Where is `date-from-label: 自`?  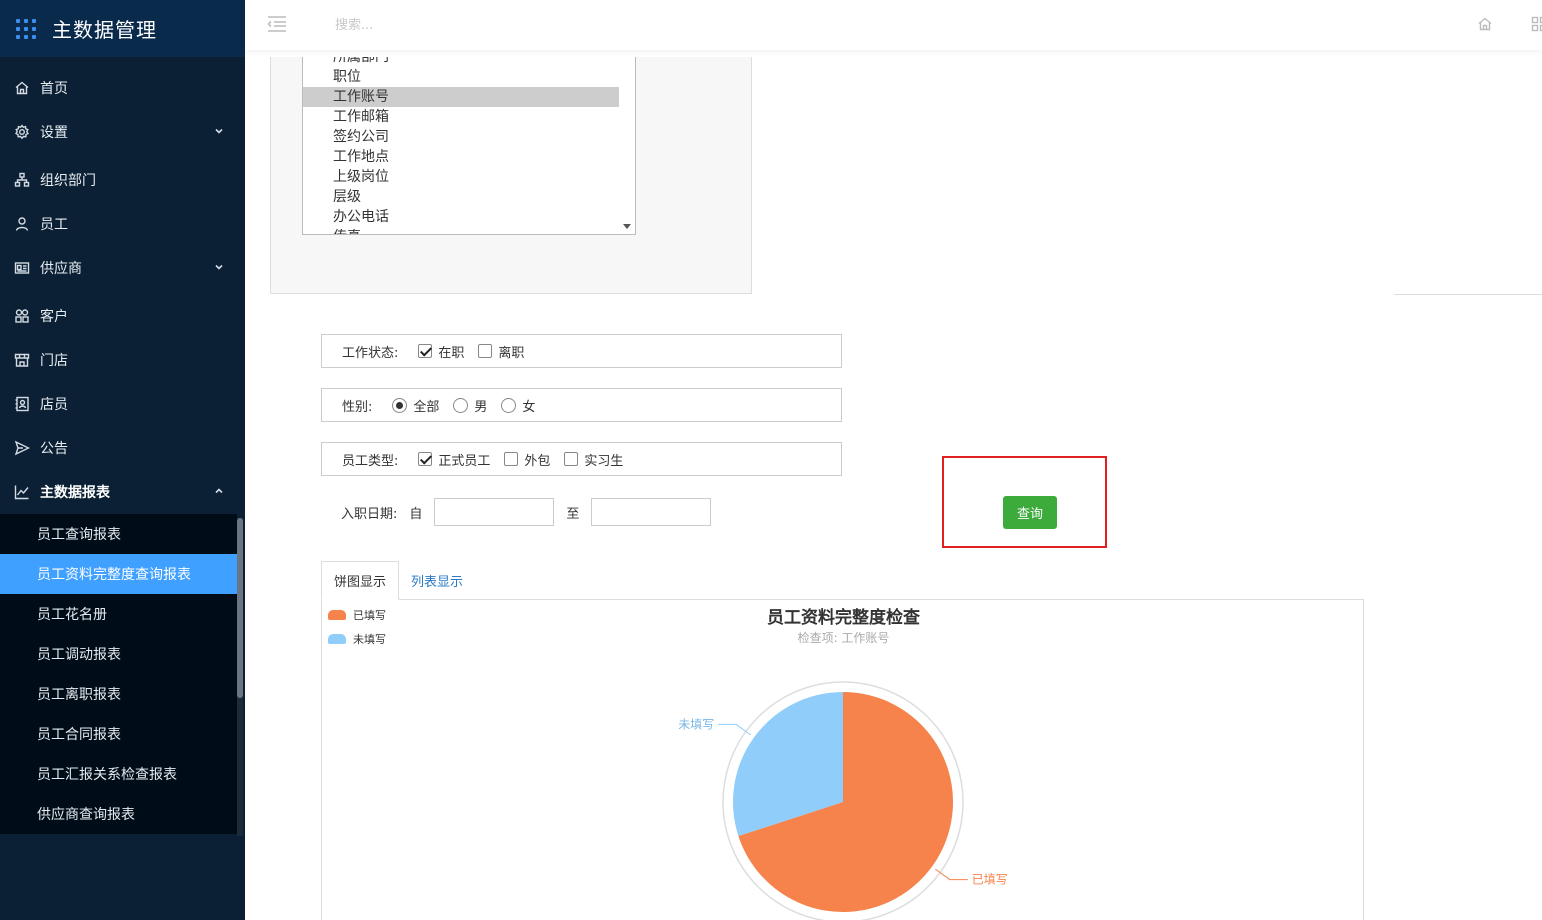
date-from-label: 自 is located at coordinates (416, 514).